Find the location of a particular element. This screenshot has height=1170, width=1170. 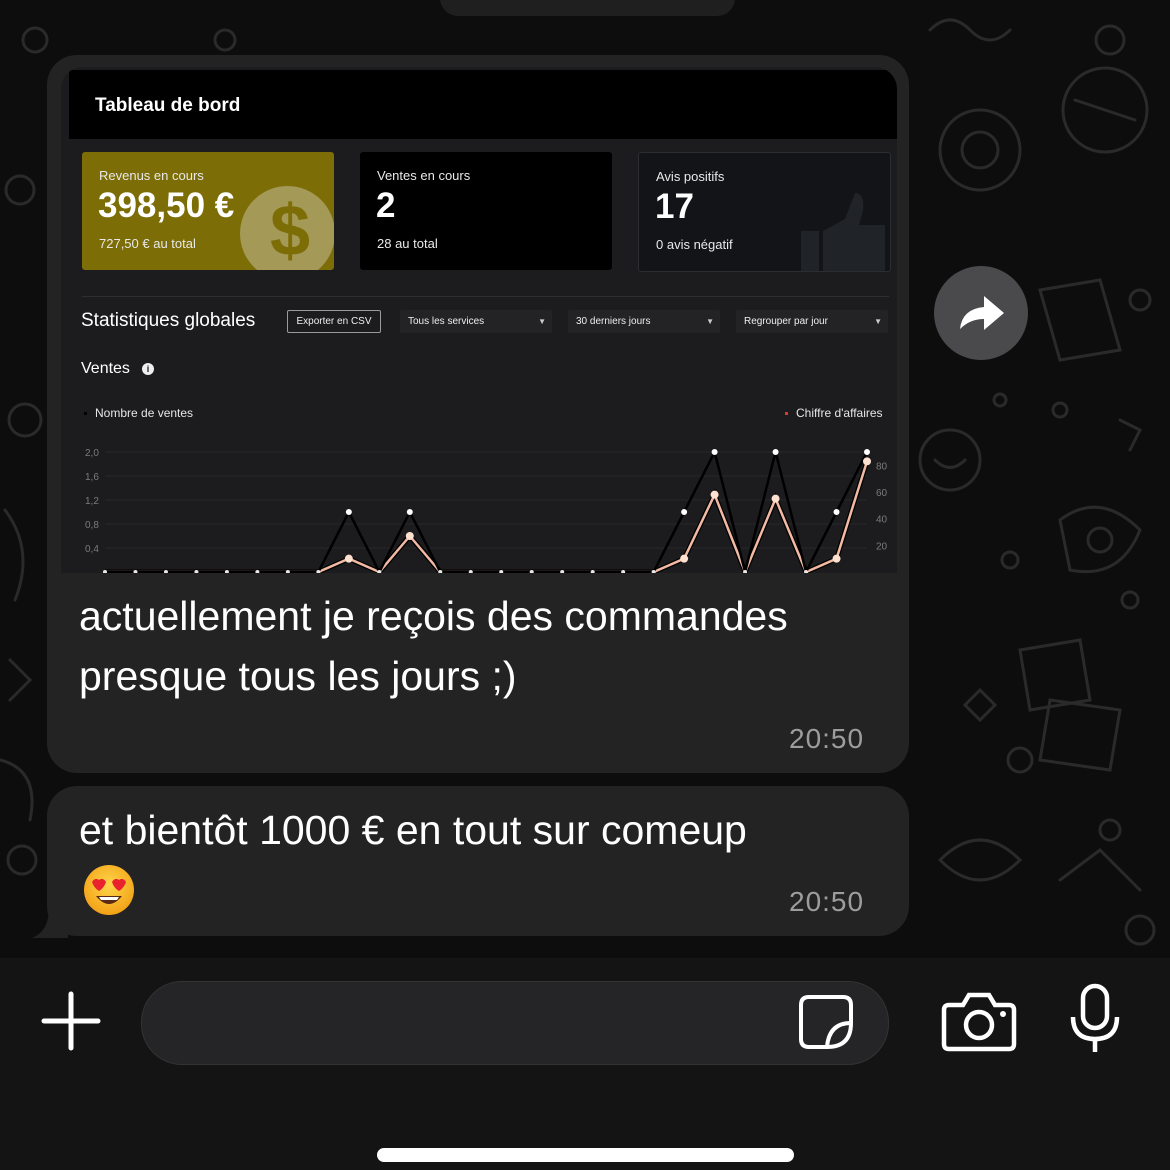

y-right-tick-label: 80 is located at coordinates (882, 466).